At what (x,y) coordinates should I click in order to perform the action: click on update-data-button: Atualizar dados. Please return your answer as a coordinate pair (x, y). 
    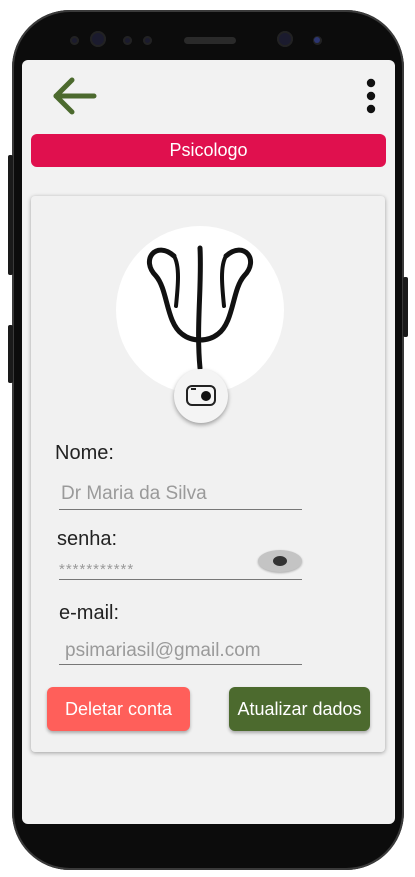
    Looking at the image, I should click on (299, 709).